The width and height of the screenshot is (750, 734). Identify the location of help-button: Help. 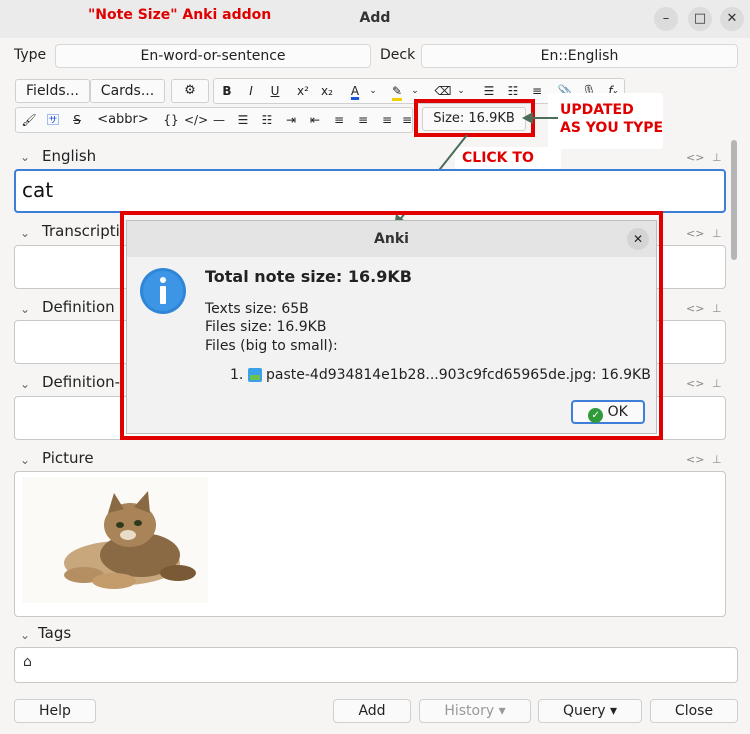
(55, 711).